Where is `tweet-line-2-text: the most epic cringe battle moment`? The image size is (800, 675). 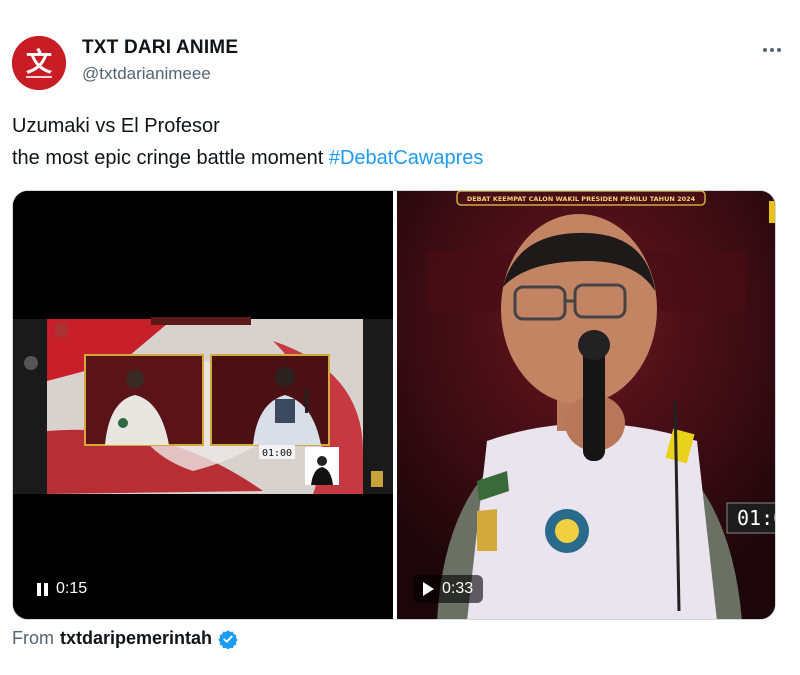 tweet-line-2-text: the most epic cringe battle moment is located at coordinates (170, 158).